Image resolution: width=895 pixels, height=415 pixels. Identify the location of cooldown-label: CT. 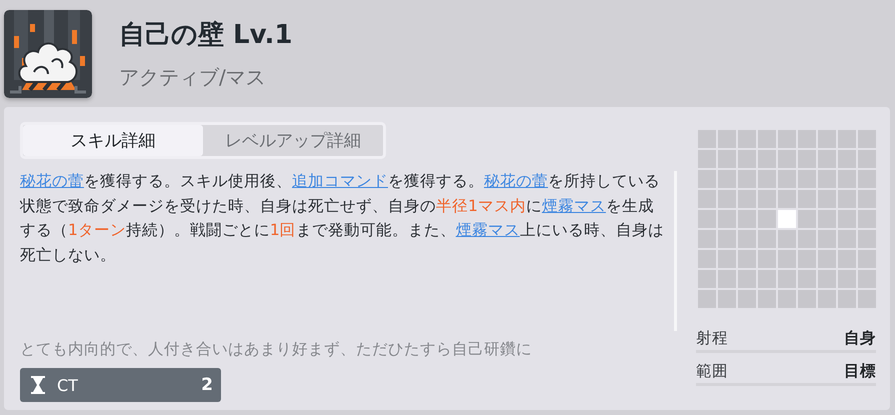
(68, 385).